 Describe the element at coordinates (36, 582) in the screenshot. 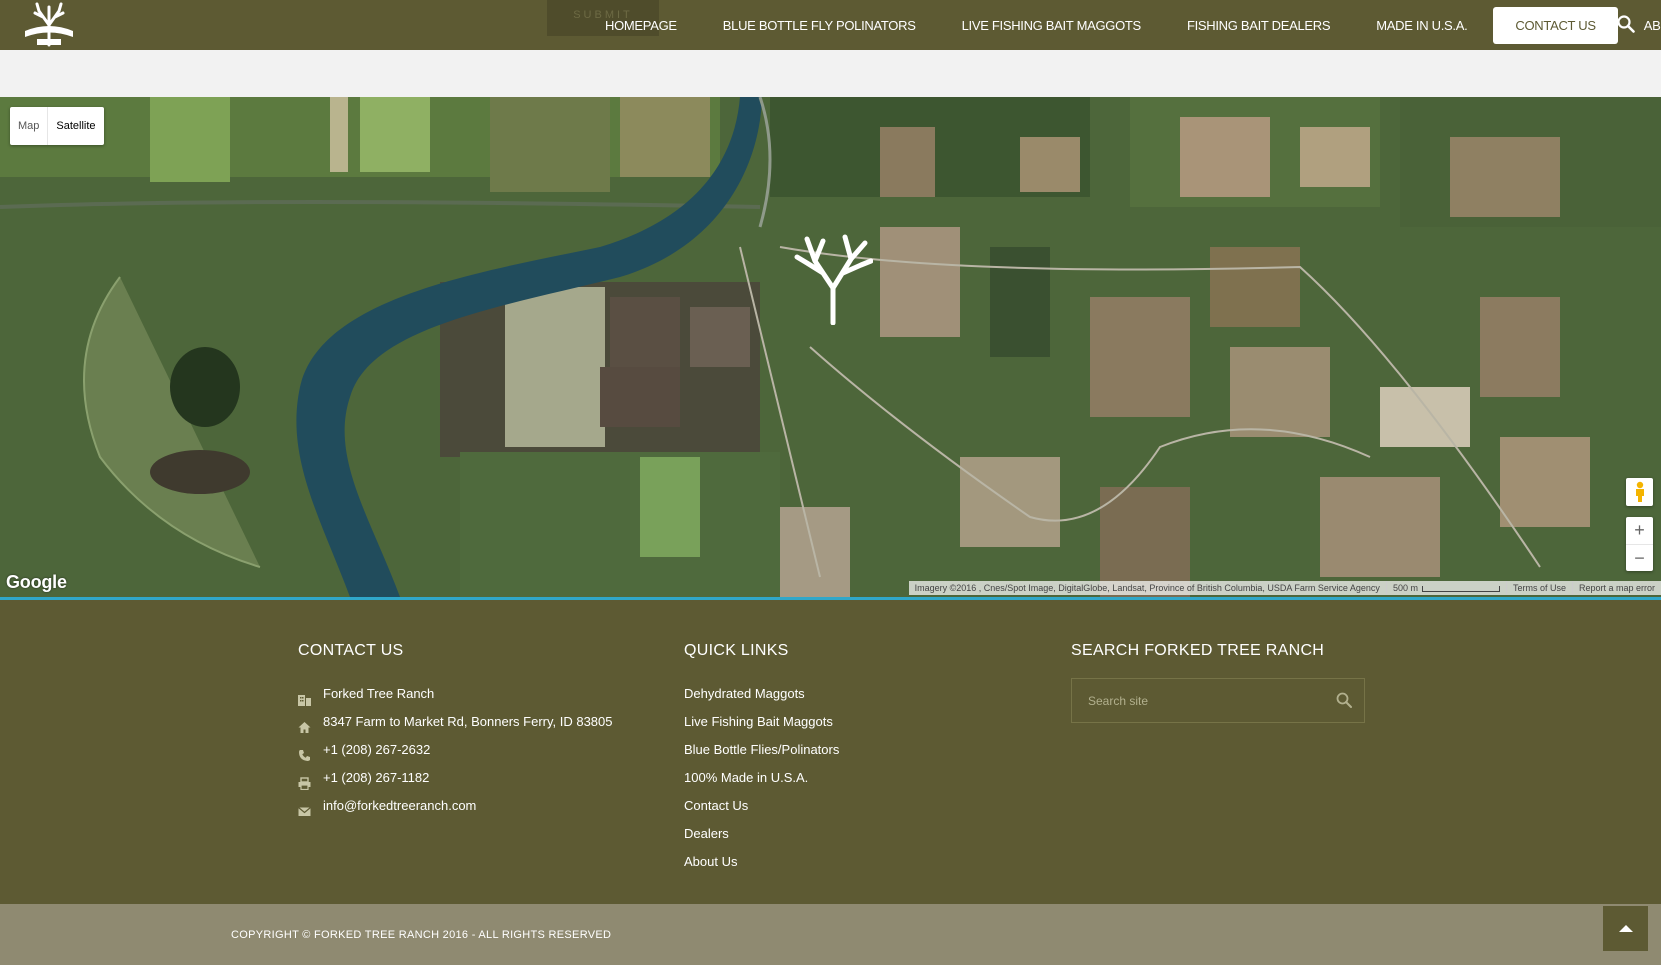

I see `google-logo: Google` at that location.